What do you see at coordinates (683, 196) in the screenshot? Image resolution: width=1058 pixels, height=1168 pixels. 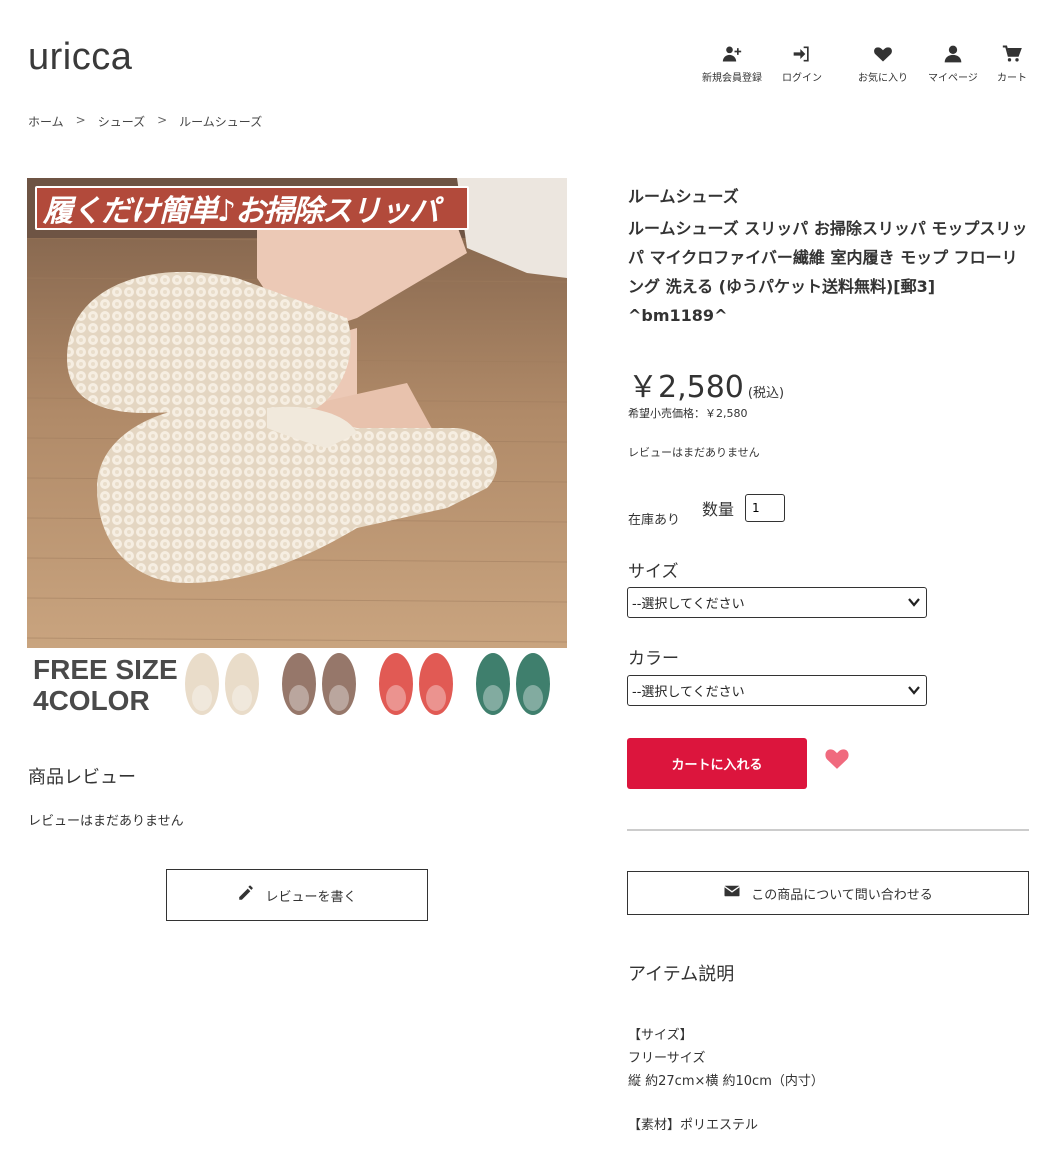 I see `product-category: ルームシューズ` at bounding box center [683, 196].